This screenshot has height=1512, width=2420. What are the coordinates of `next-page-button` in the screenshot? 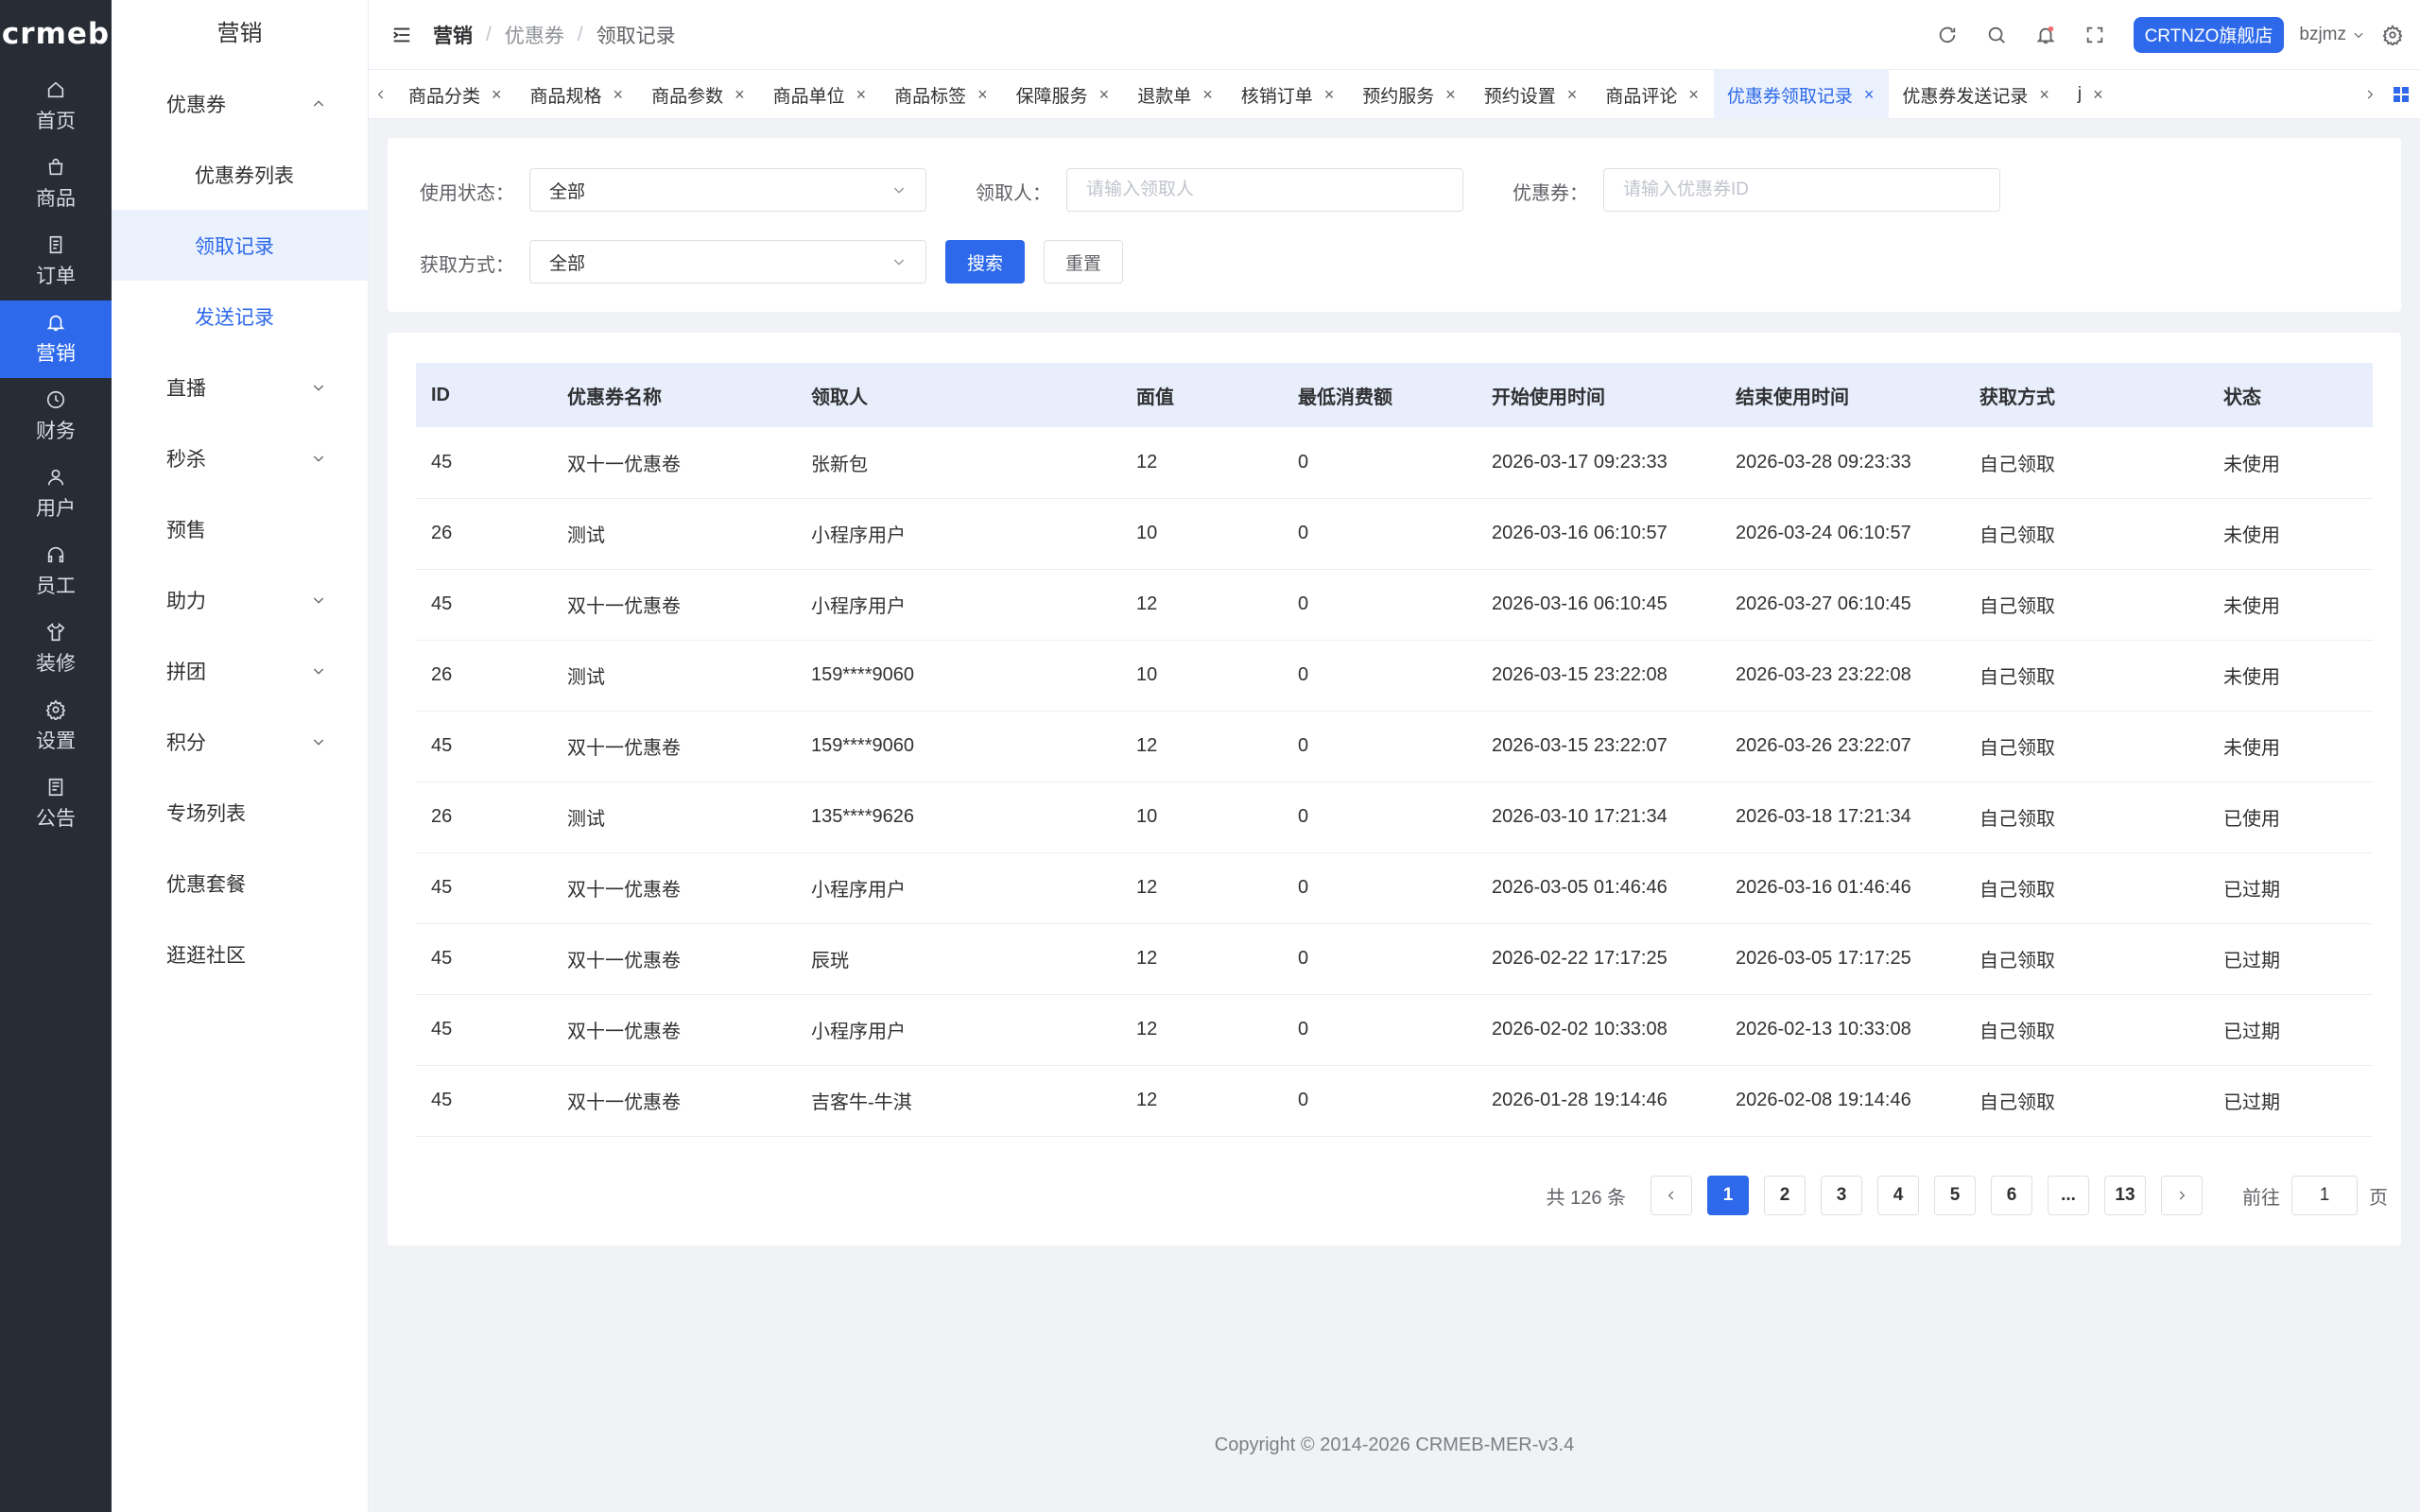 It's located at (2182, 1195).